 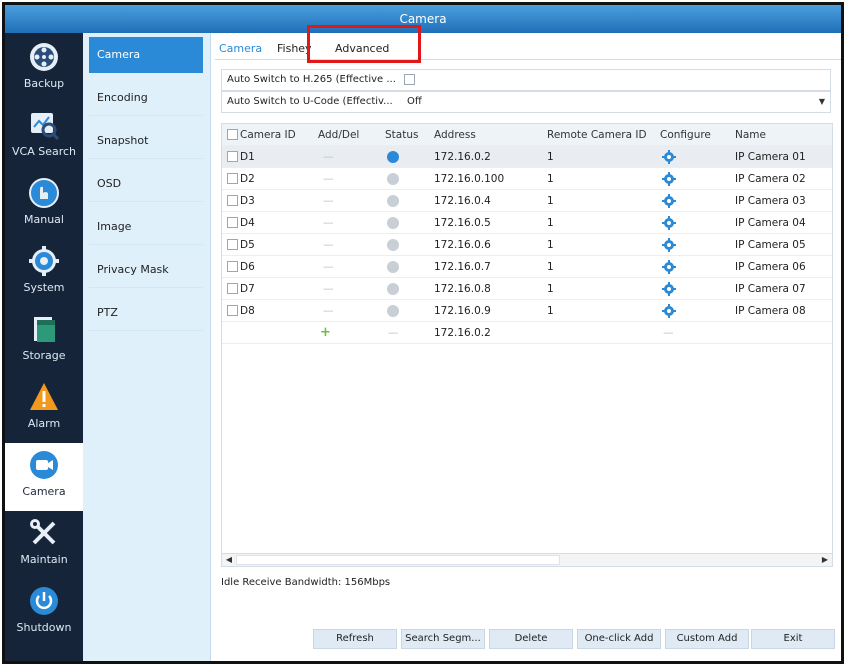 What do you see at coordinates (455, 135) in the screenshot?
I see `col-address: Address` at bounding box center [455, 135].